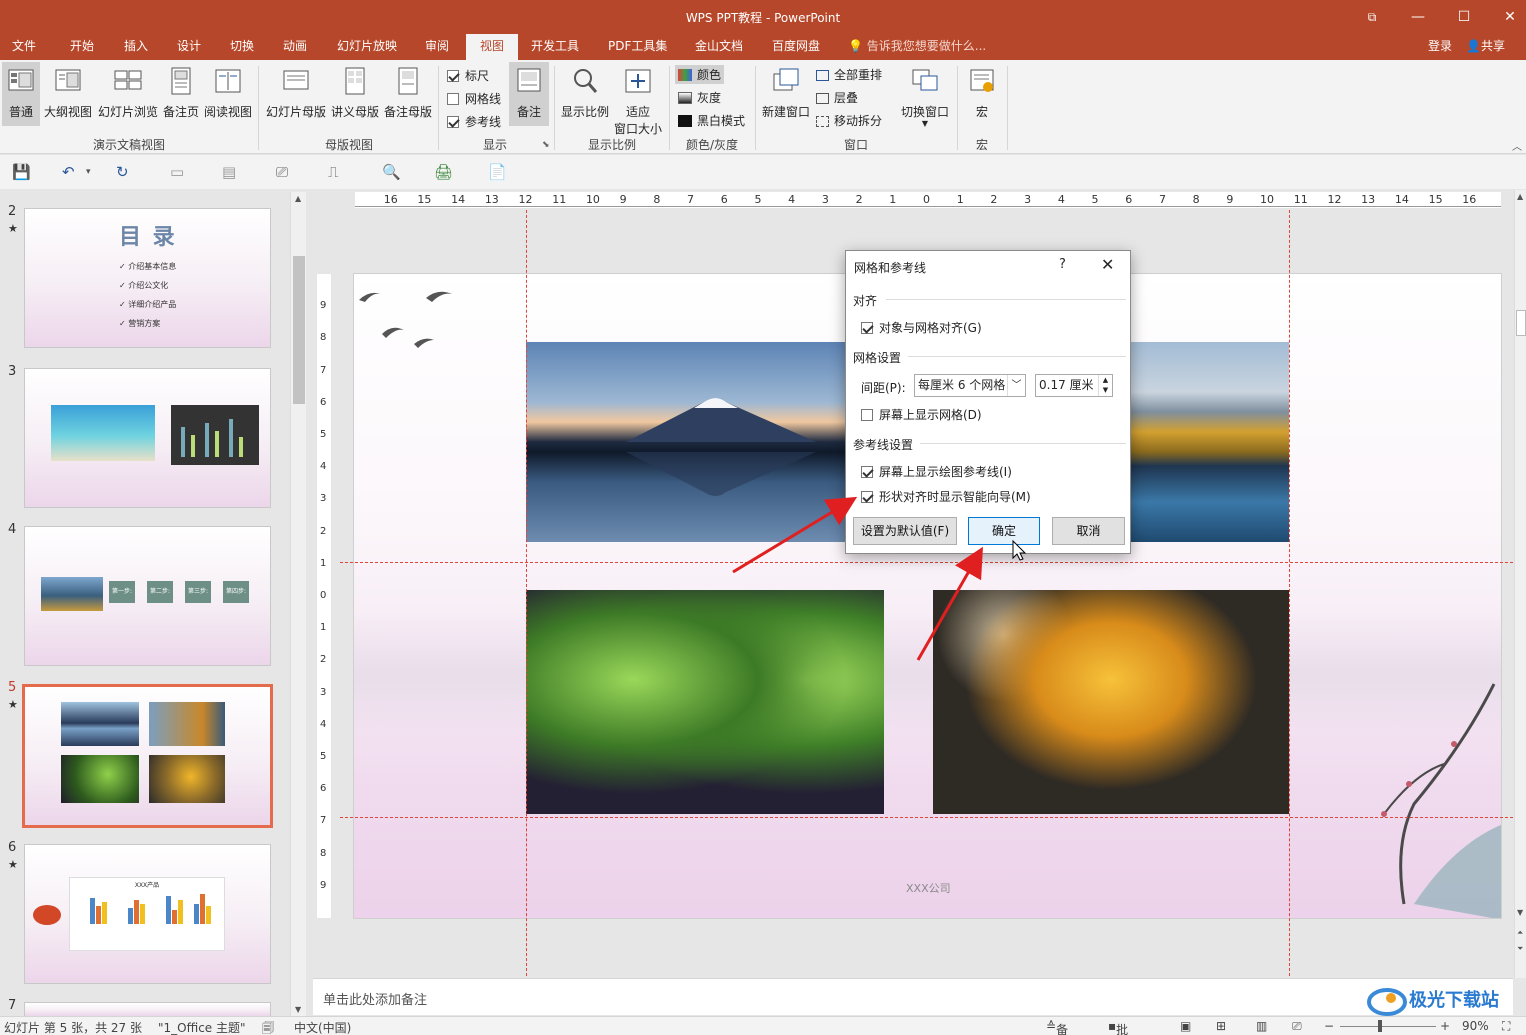 This screenshot has width=1526, height=1035. I want to click on collapse-ribbon-icon: ︿, so click(1517, 145).